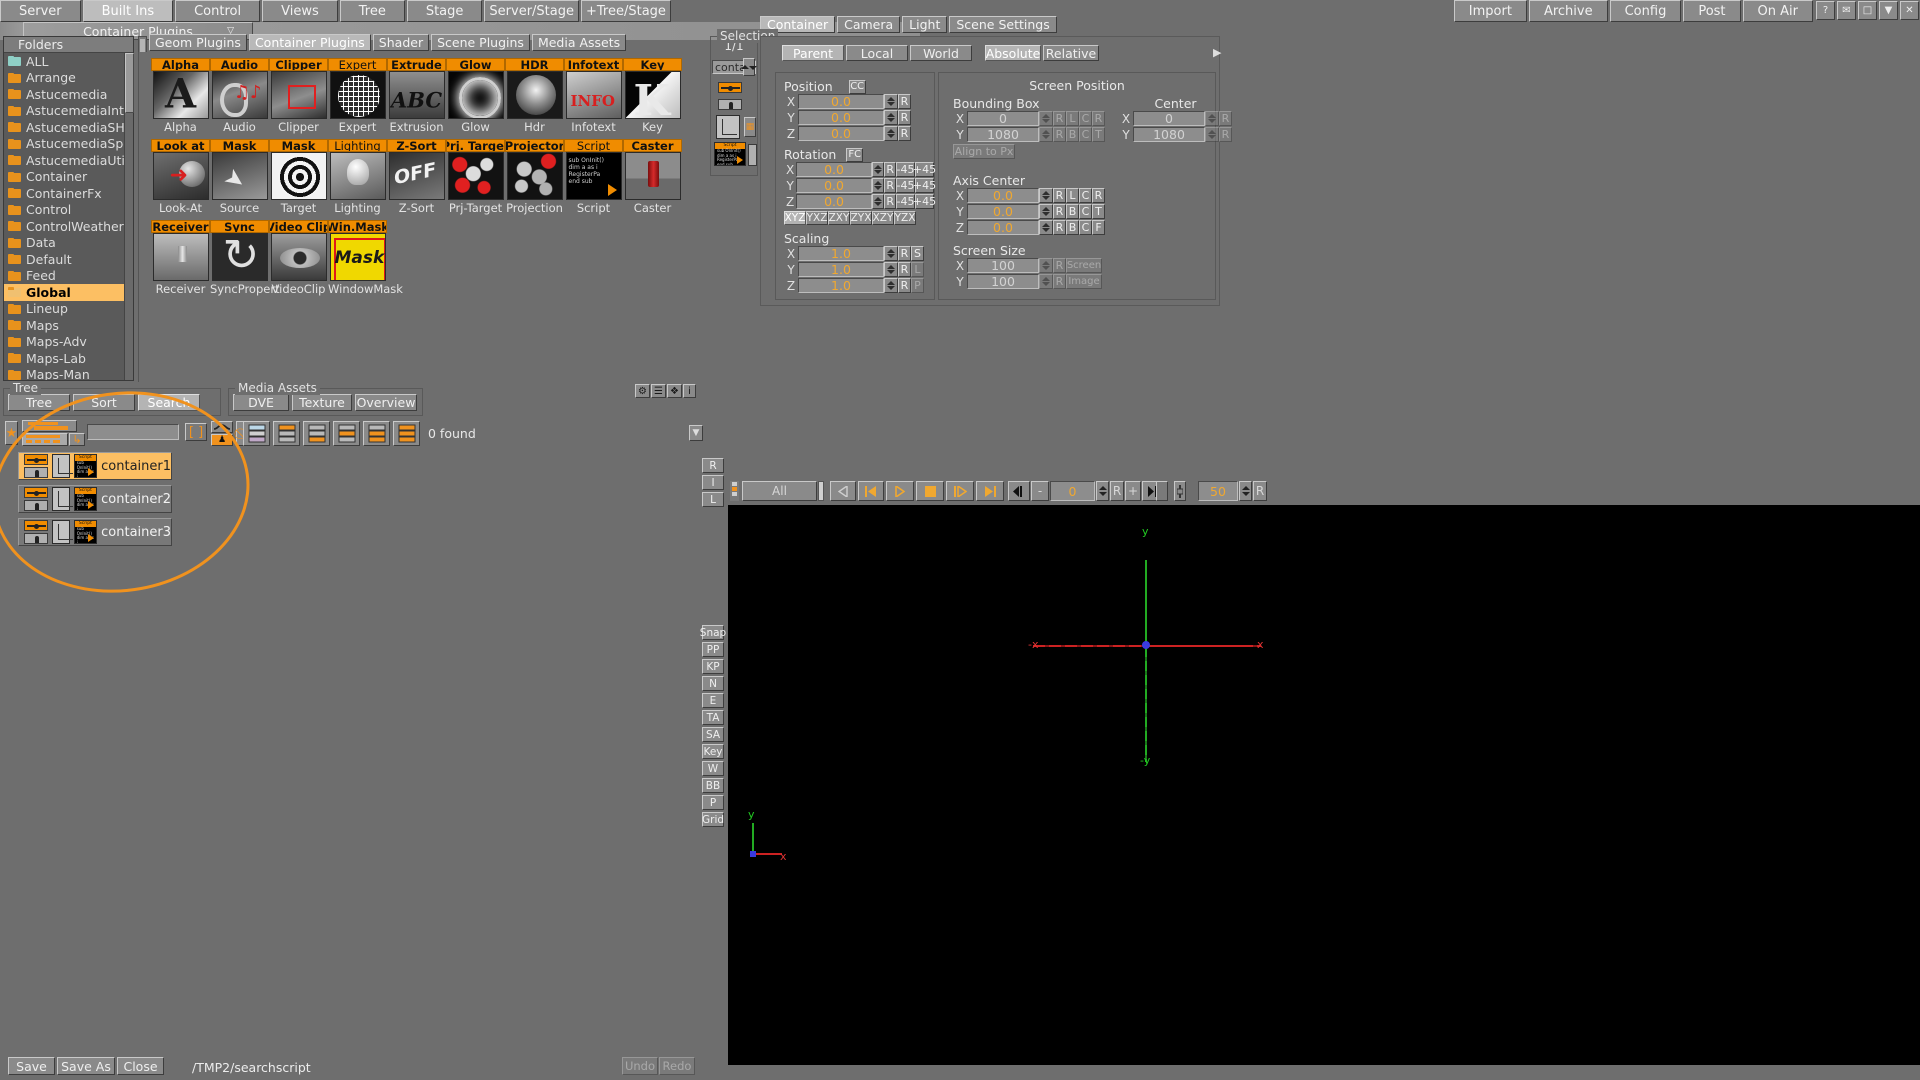 The width and height of the screenshot is (1920, 1080). What do you see at coordinates (1040, 491) in the screenshot?
I see `decrement-button: -` at bounding box center [1040, 491].